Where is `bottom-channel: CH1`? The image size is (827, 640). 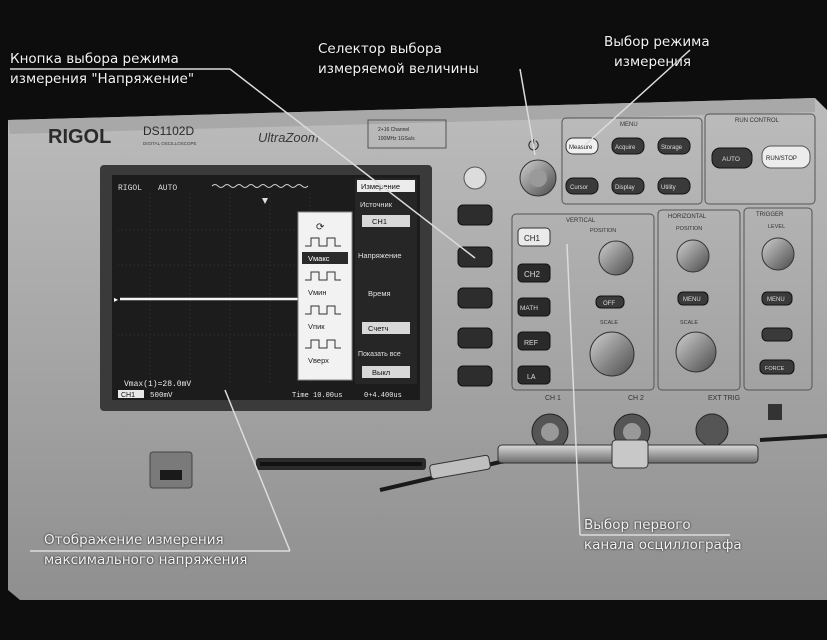 bottom-channel: CH1 is located at coordinates (128, 395).